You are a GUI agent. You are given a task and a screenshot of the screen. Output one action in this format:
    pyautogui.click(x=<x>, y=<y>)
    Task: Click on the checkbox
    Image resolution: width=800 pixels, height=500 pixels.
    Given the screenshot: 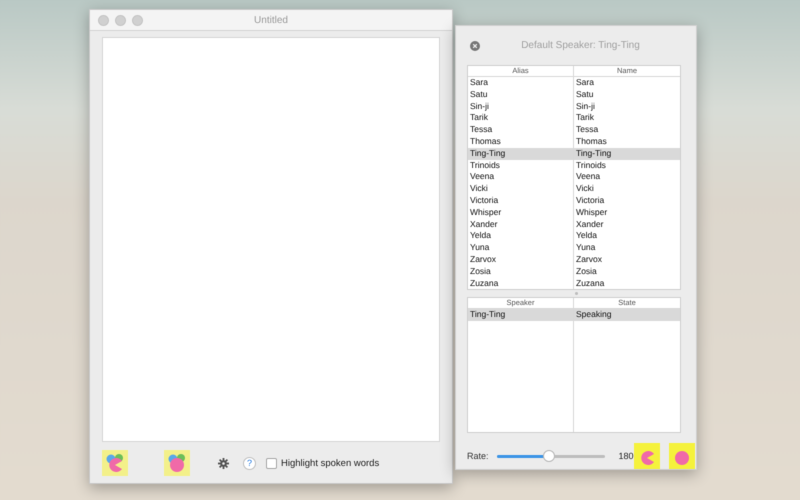 What is the action you would take?
    pyautogui.click(x=271, y=463)
    